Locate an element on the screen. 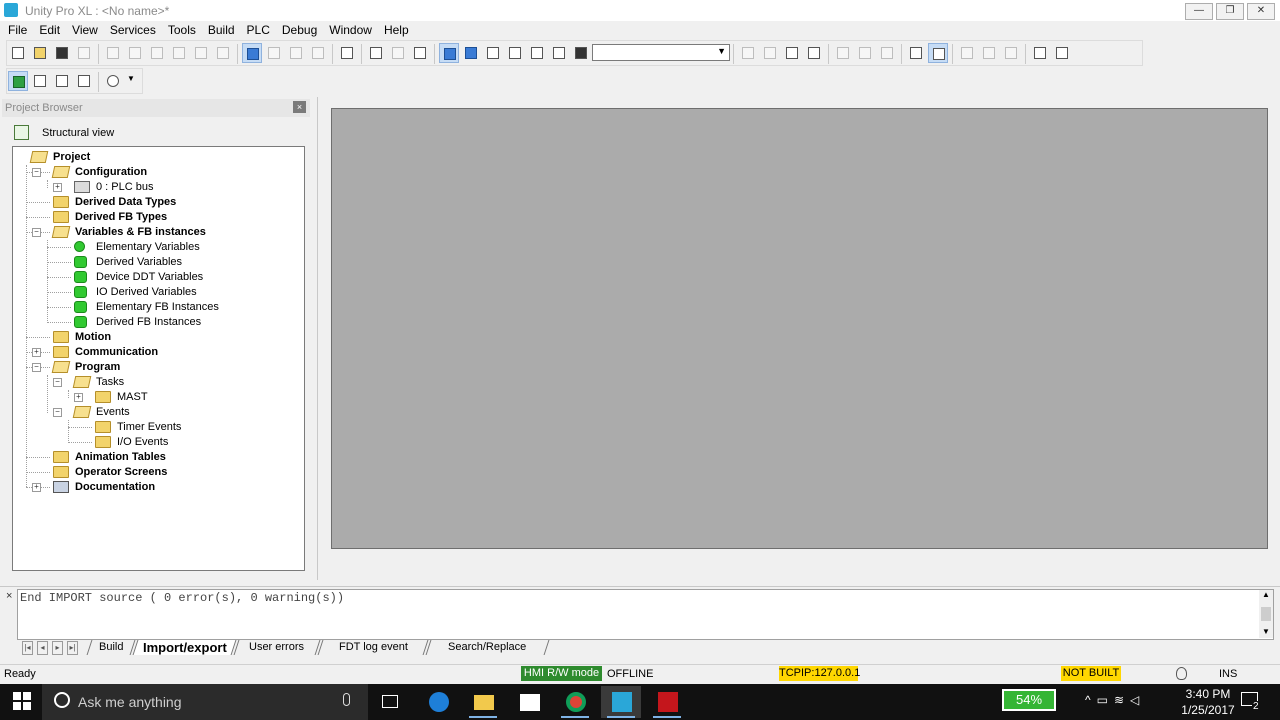 This screenshot has width=1280, height=720. undo-icon is located at coordinates (179, 53).